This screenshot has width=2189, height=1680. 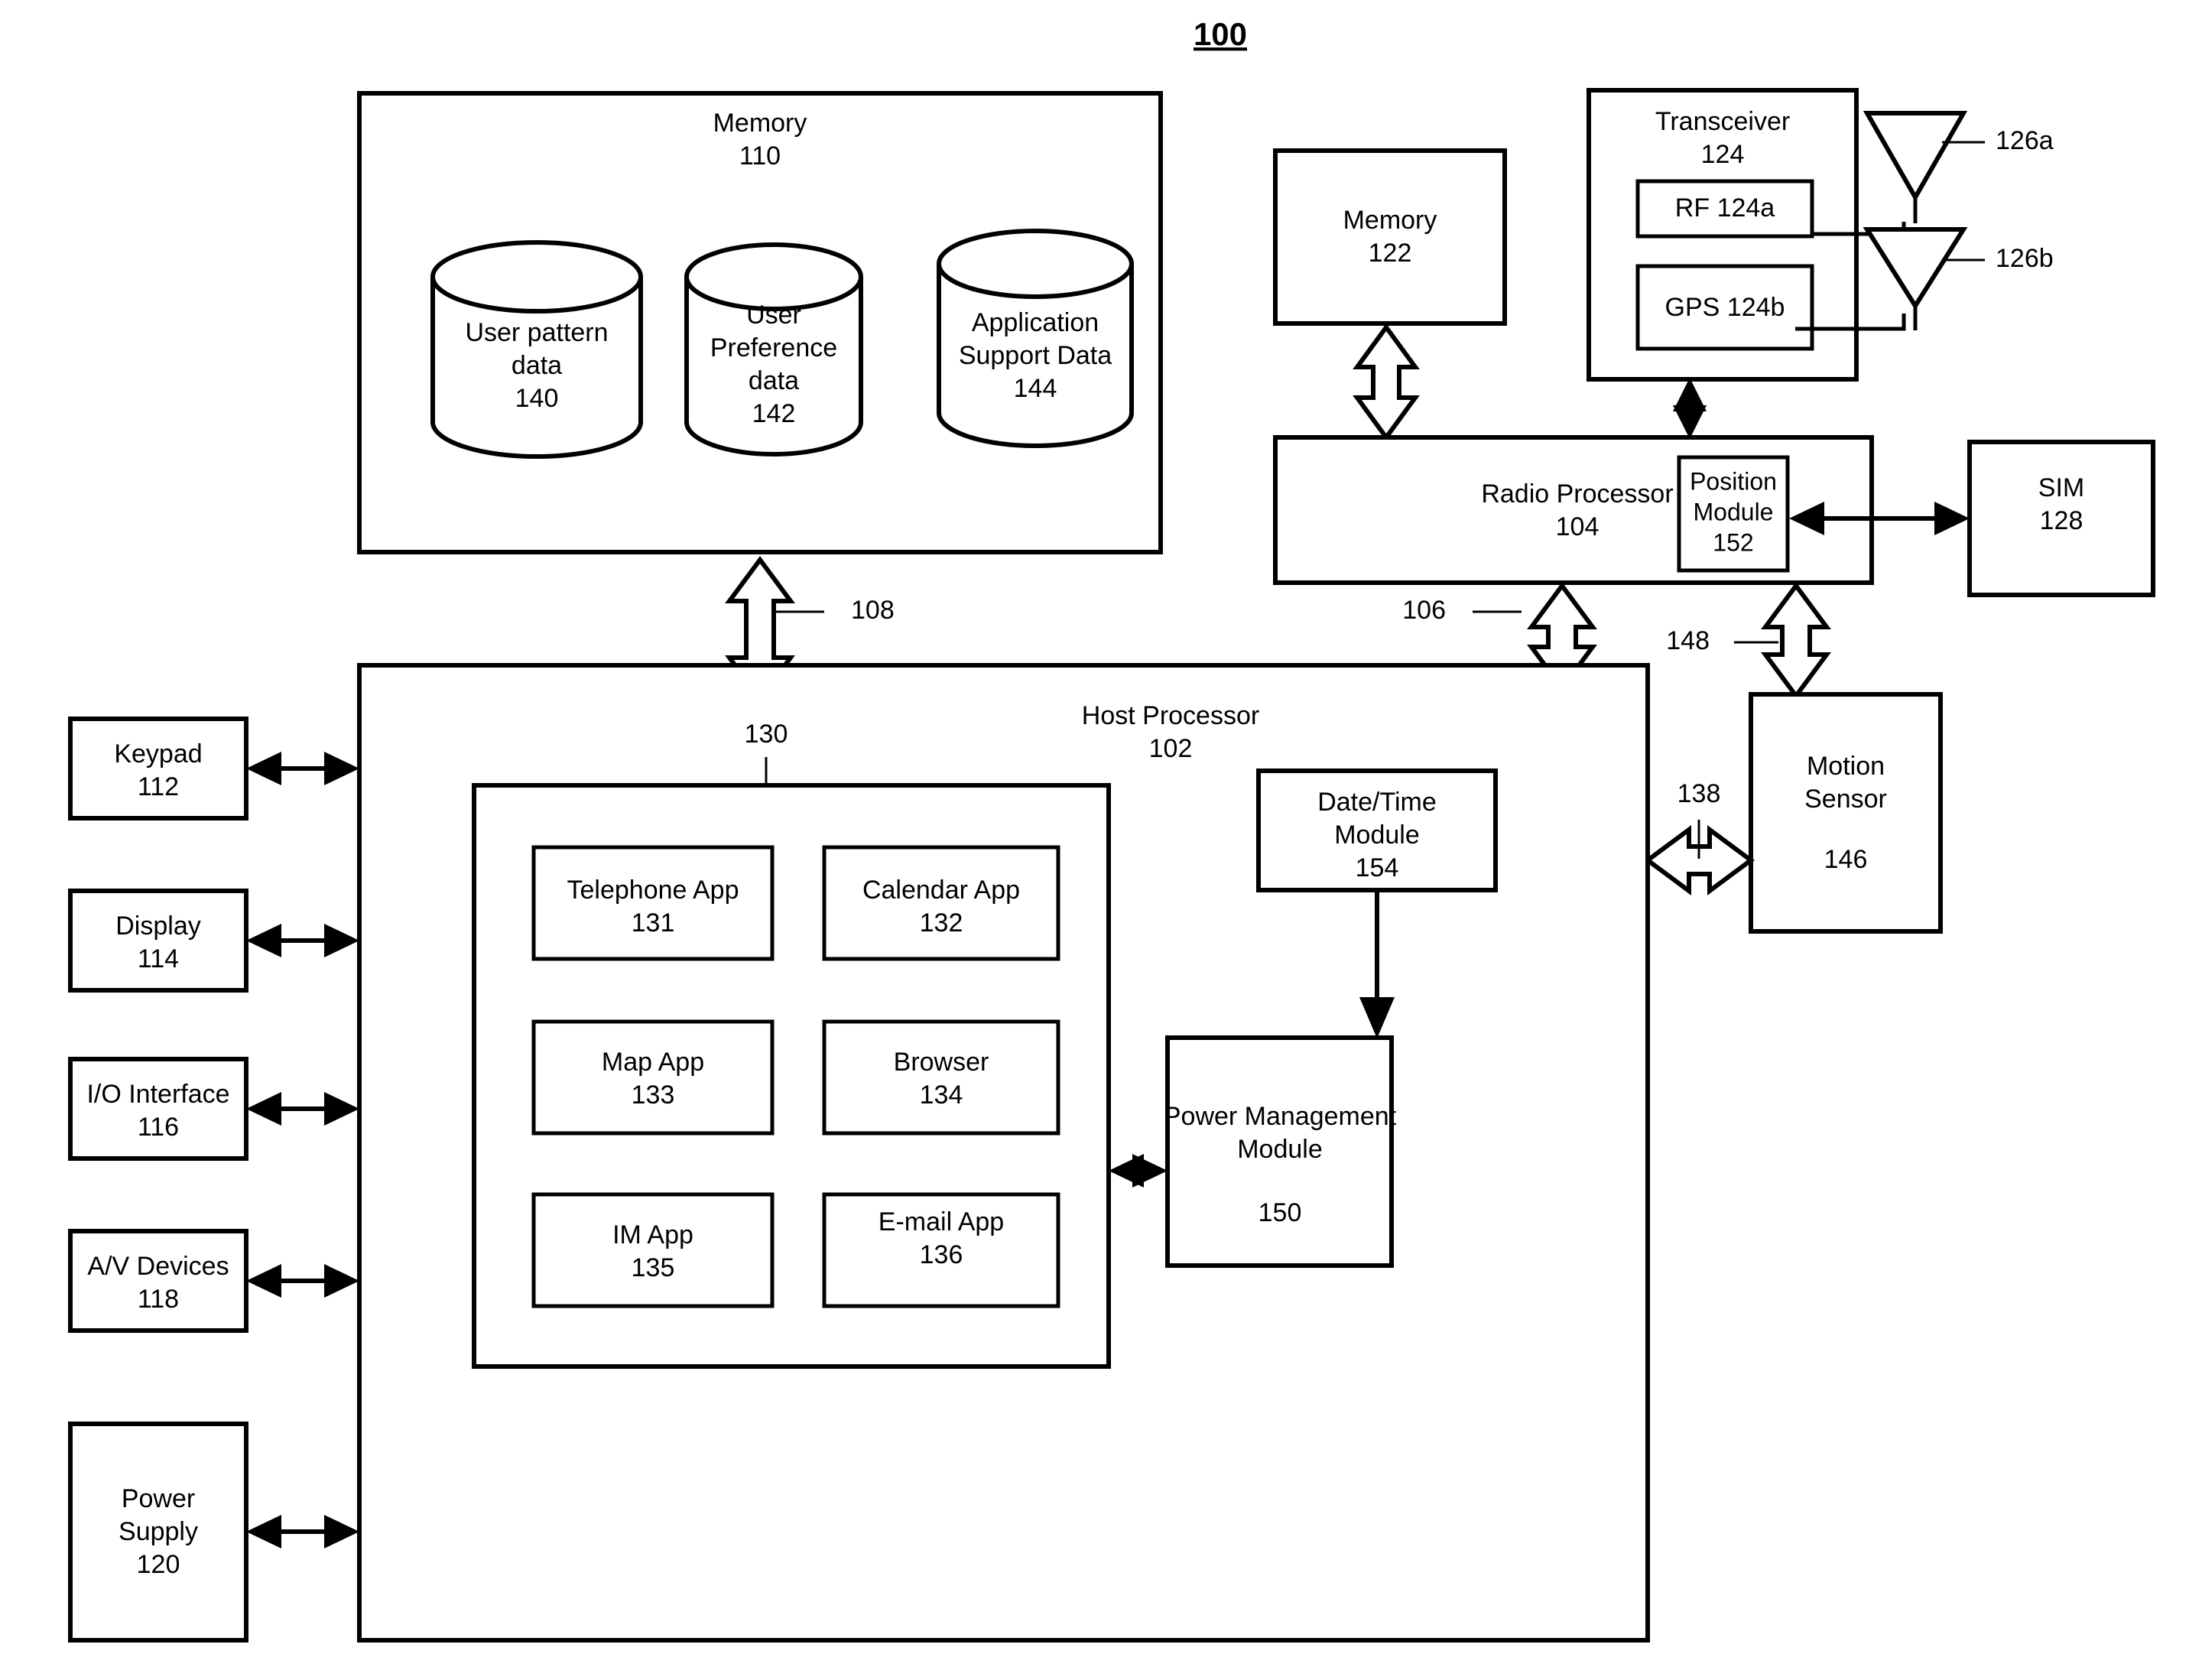 I want to click on motion-sensor-line1: Motion, so click(x=1846, y=766).